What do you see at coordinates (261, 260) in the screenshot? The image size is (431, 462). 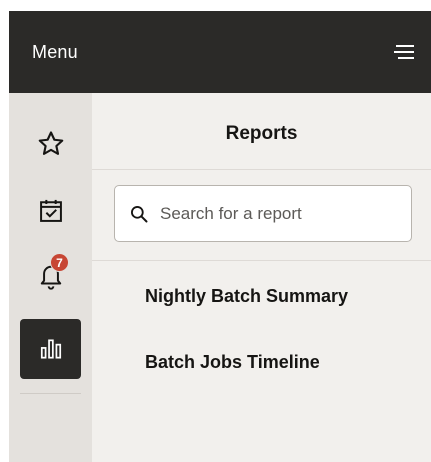 I see `search-divider` at bounding box center [261, 260].